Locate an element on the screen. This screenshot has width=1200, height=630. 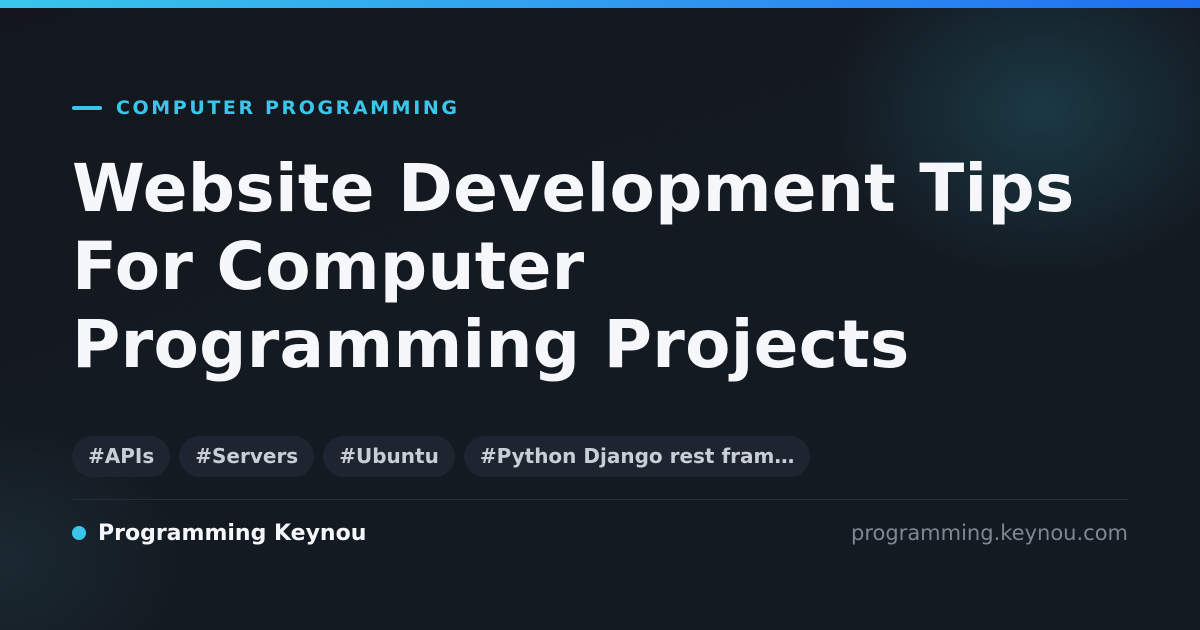
category-label: COMPUTER PROGRAMMING is located at coordinates (288, 108).